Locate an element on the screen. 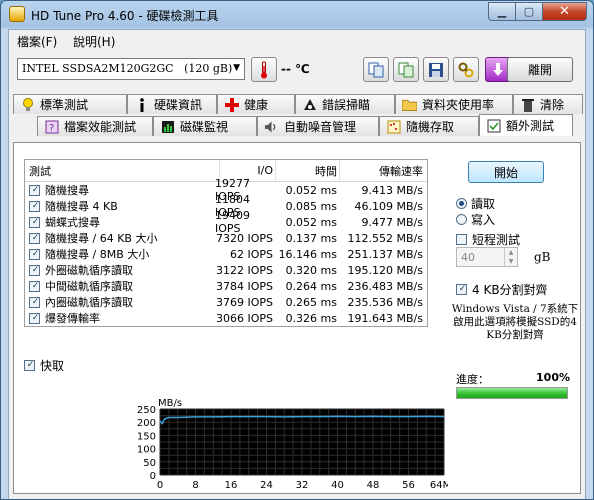 This screenshot has height=500, width=594. table-row: 蝴蝶式搜尋 19409 IOPS 0.052 ms 9.477 MB/s is located at coordinates (226, 222).